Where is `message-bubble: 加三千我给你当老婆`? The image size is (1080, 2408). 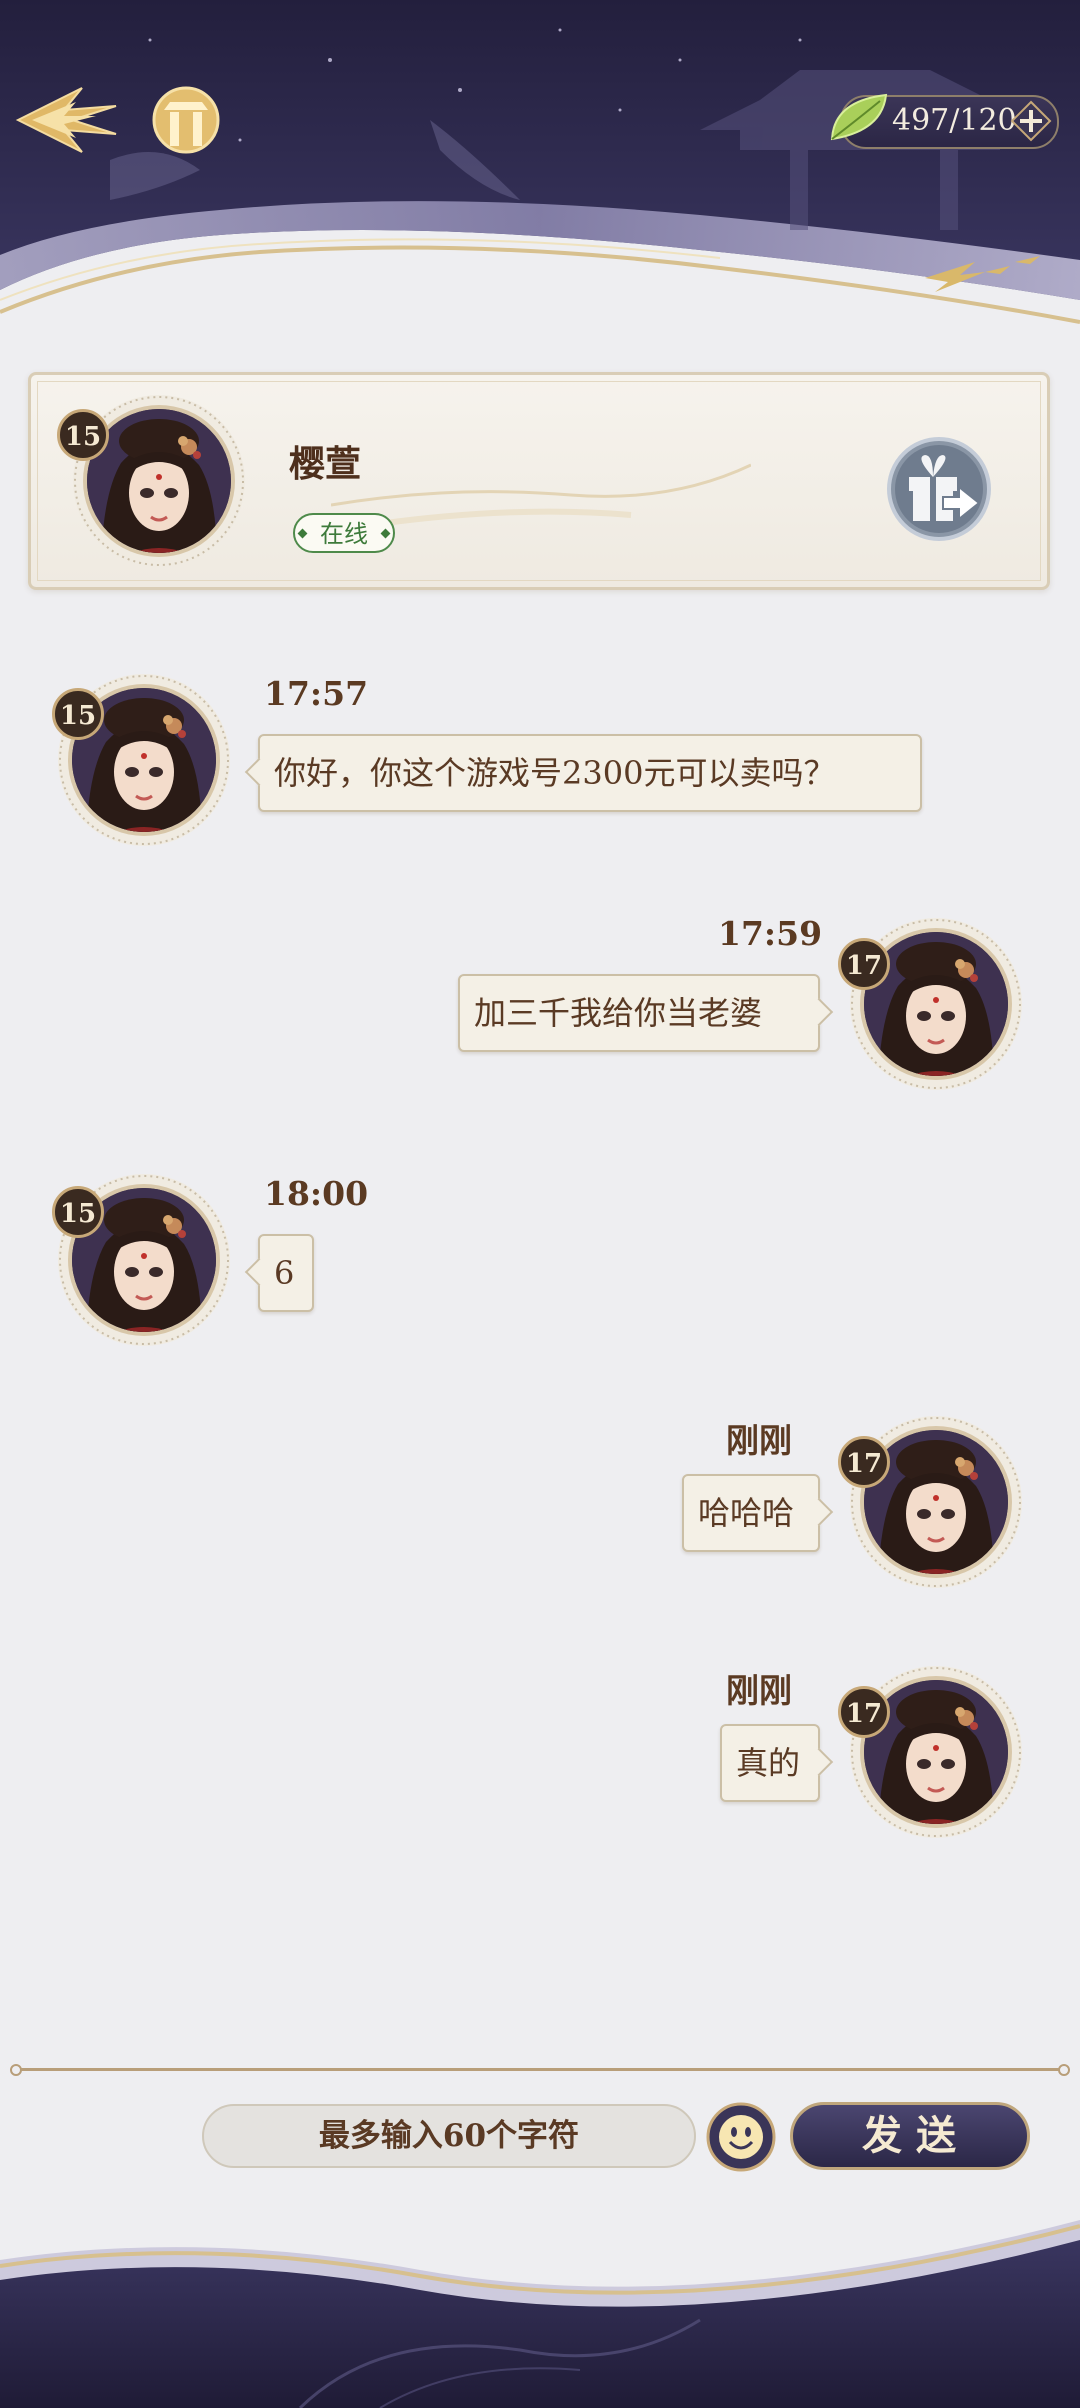 message-bubble: 加三千我给你当老婆 is located at coordinates (639, 1013).